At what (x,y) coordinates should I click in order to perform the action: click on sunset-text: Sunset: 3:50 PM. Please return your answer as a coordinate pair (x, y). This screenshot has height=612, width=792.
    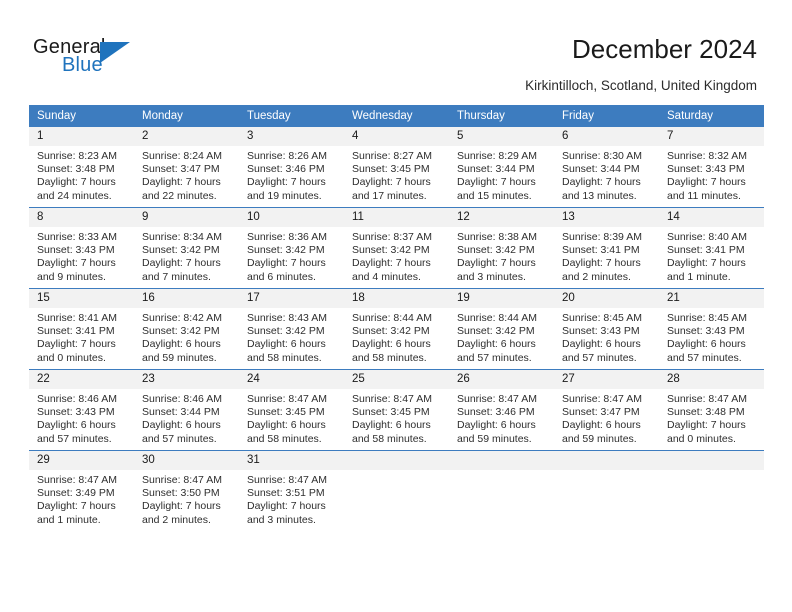
    Looking at the image, I should click on (181, 493).